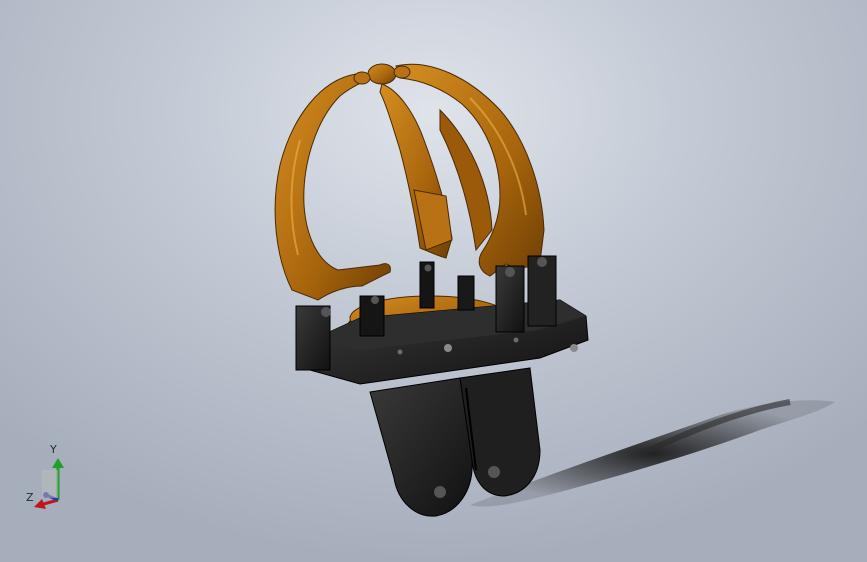  What do you see at coordinates (455, 442) in the screenshot?
I see `lower-bracket` at bounding box center [455, 442].